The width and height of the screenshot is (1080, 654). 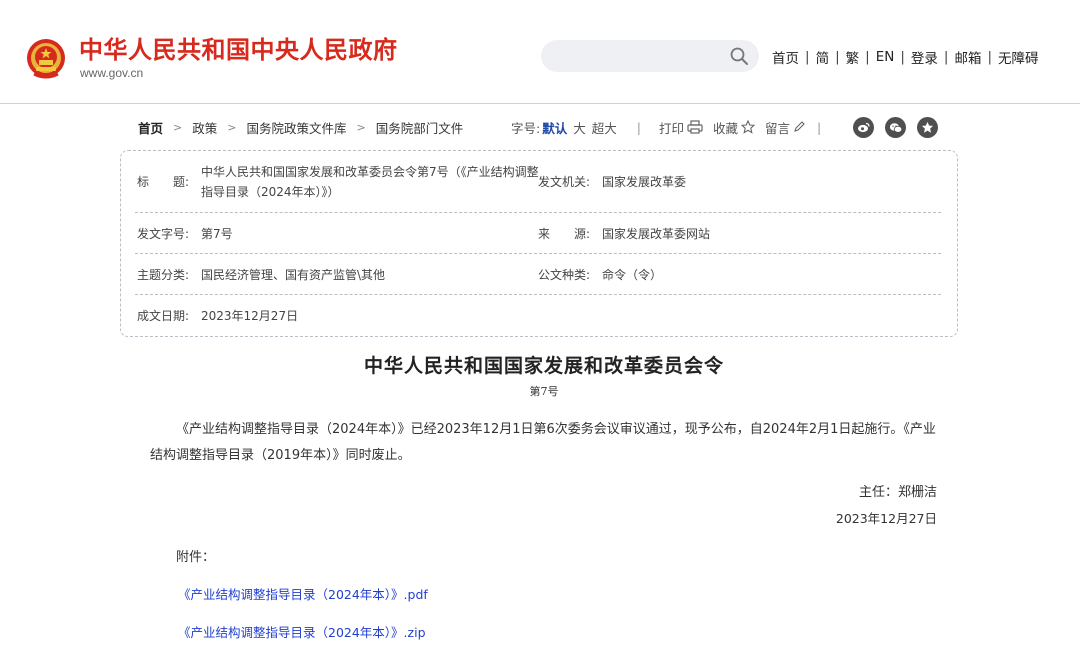 What do you see at coordinates (564, 274) in the screenshot?
I see `type-label: 公文种类:` at bounding box center [564, 274].